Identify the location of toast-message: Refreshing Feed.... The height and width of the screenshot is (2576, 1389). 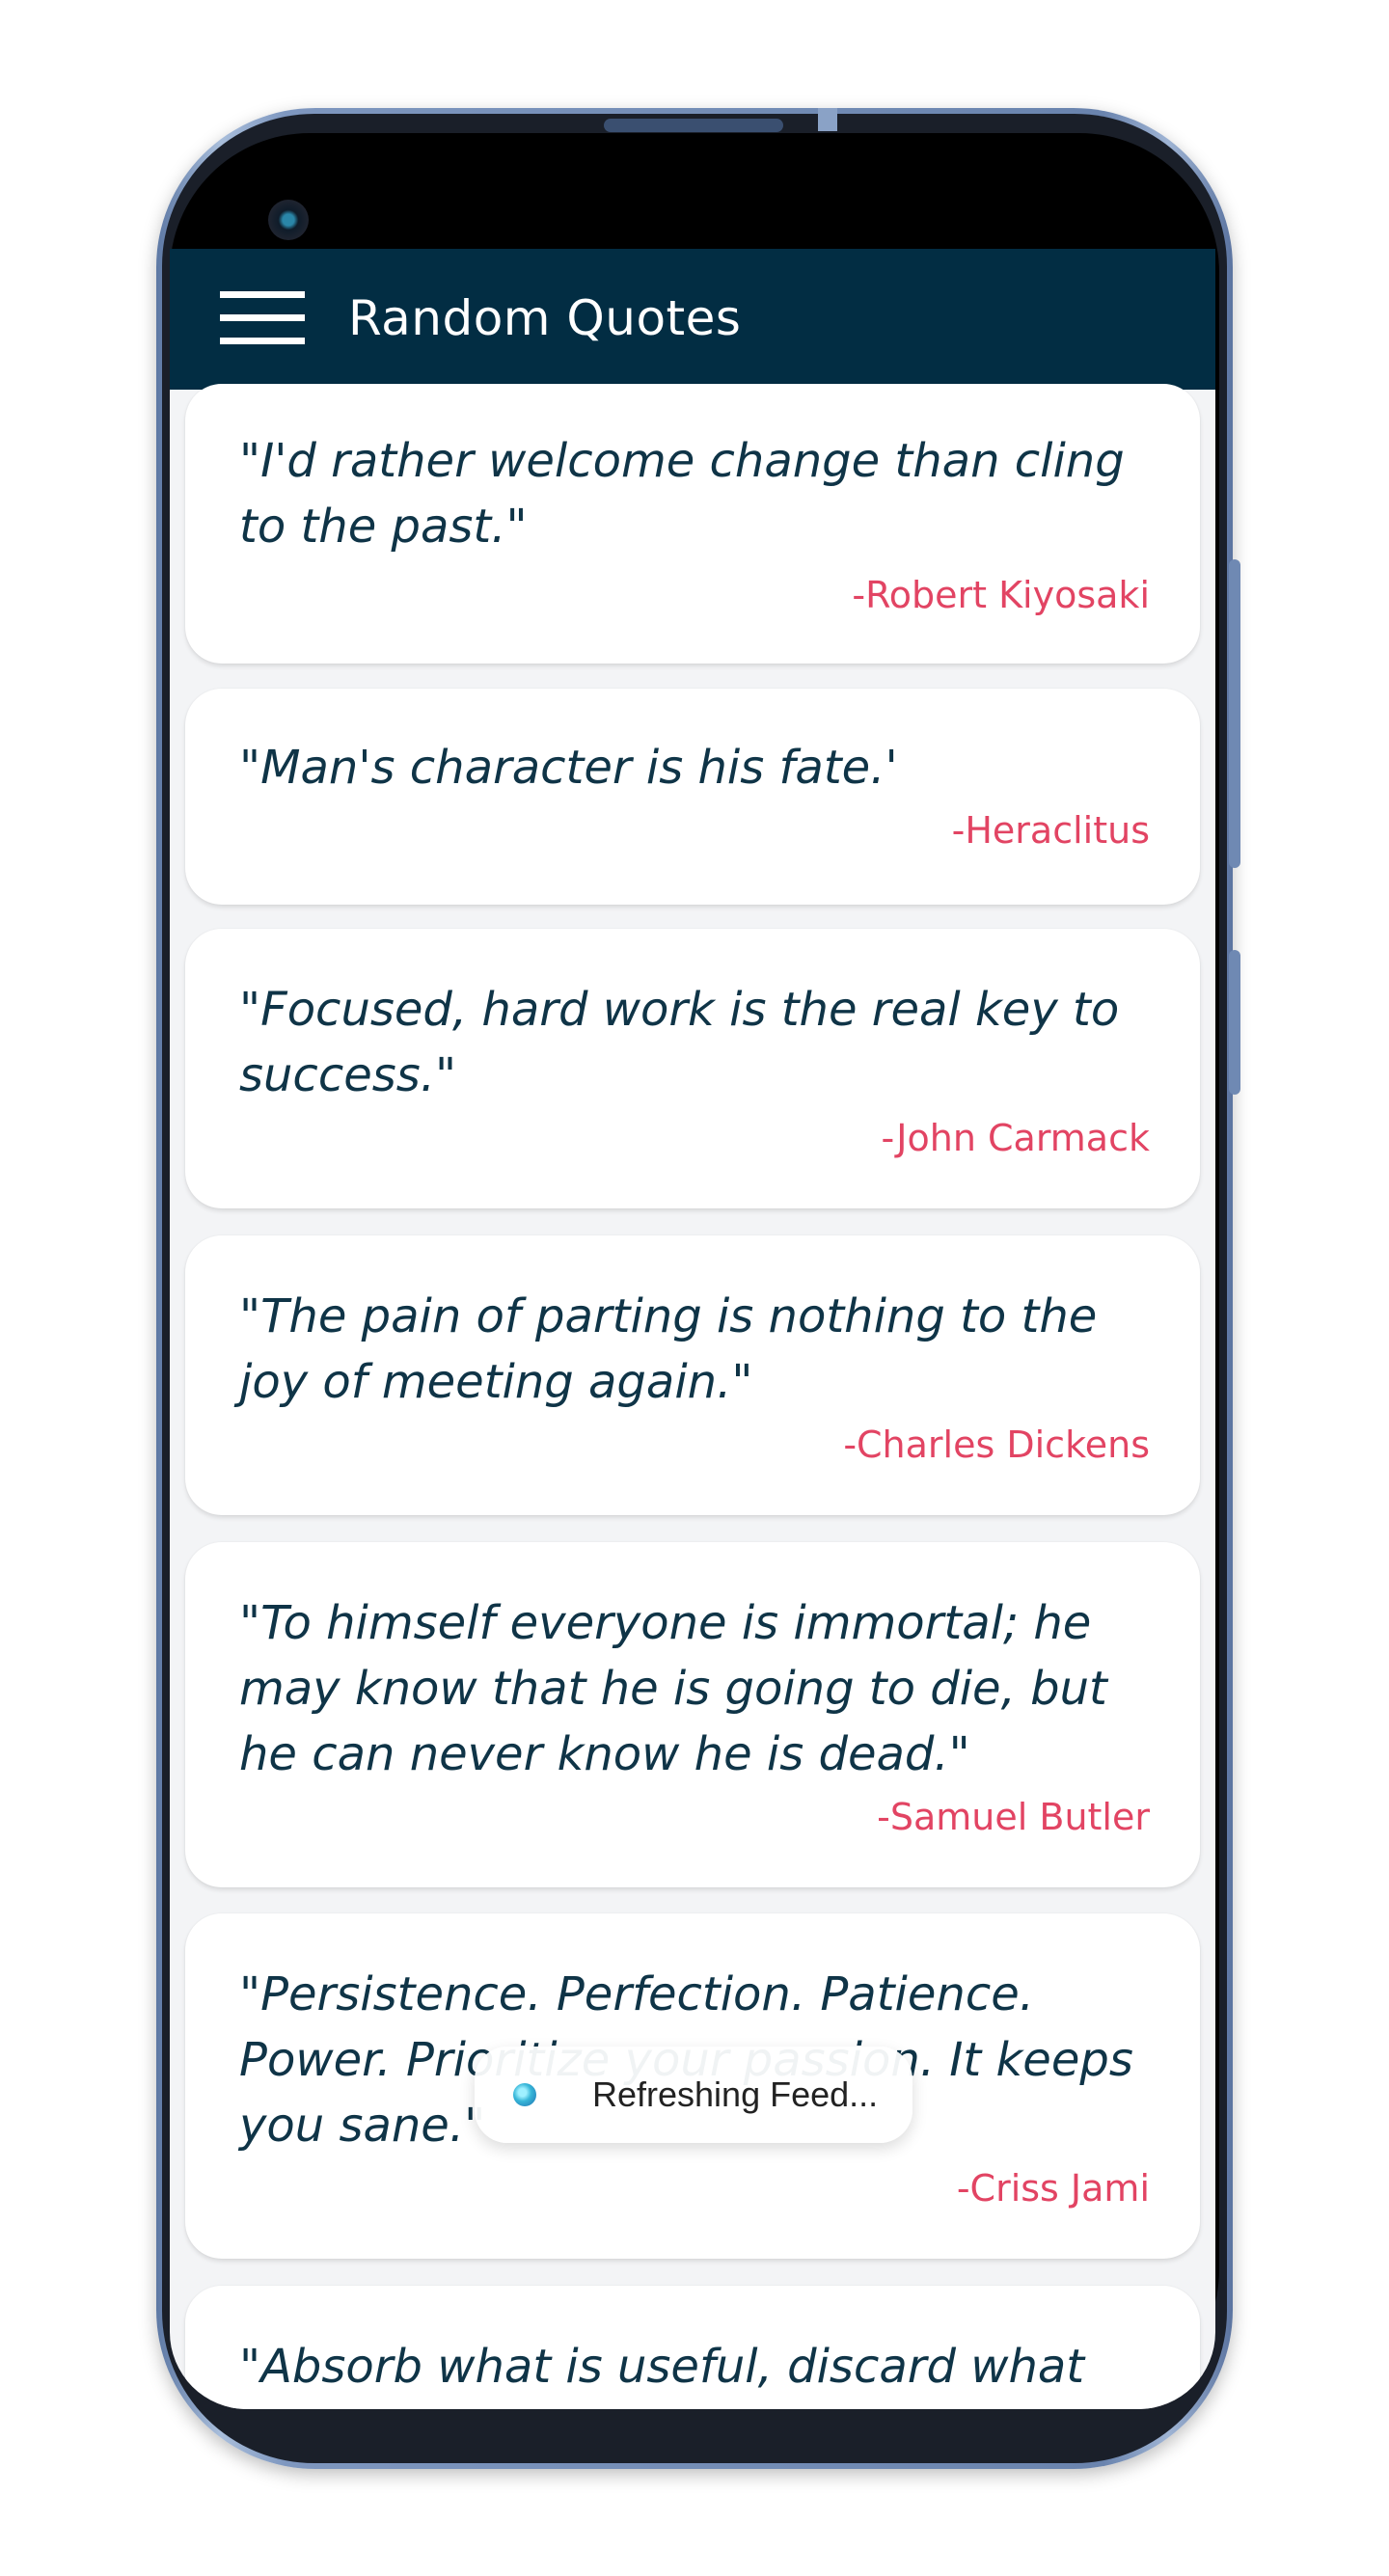
(735, 2094).